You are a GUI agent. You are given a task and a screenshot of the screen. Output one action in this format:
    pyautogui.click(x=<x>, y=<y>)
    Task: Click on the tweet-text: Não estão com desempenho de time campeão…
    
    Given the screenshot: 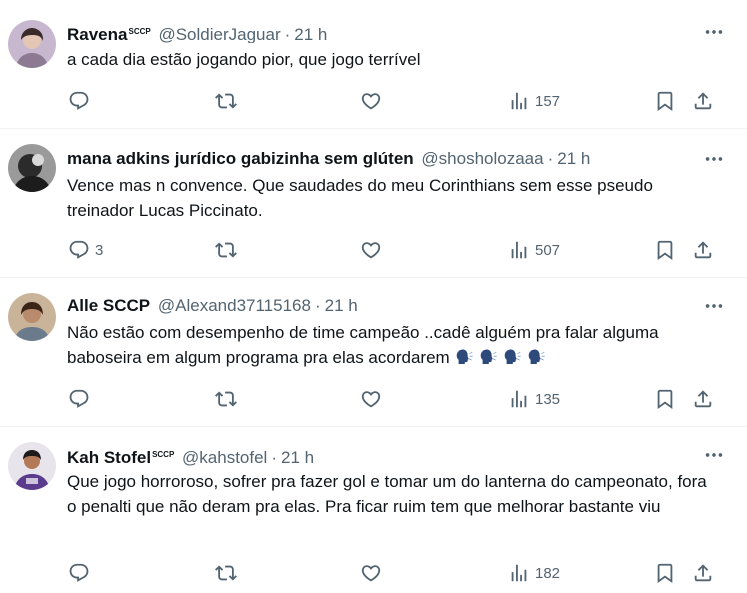 What is the action you would take?
    pyautogui.click(x=363, y=345)
    